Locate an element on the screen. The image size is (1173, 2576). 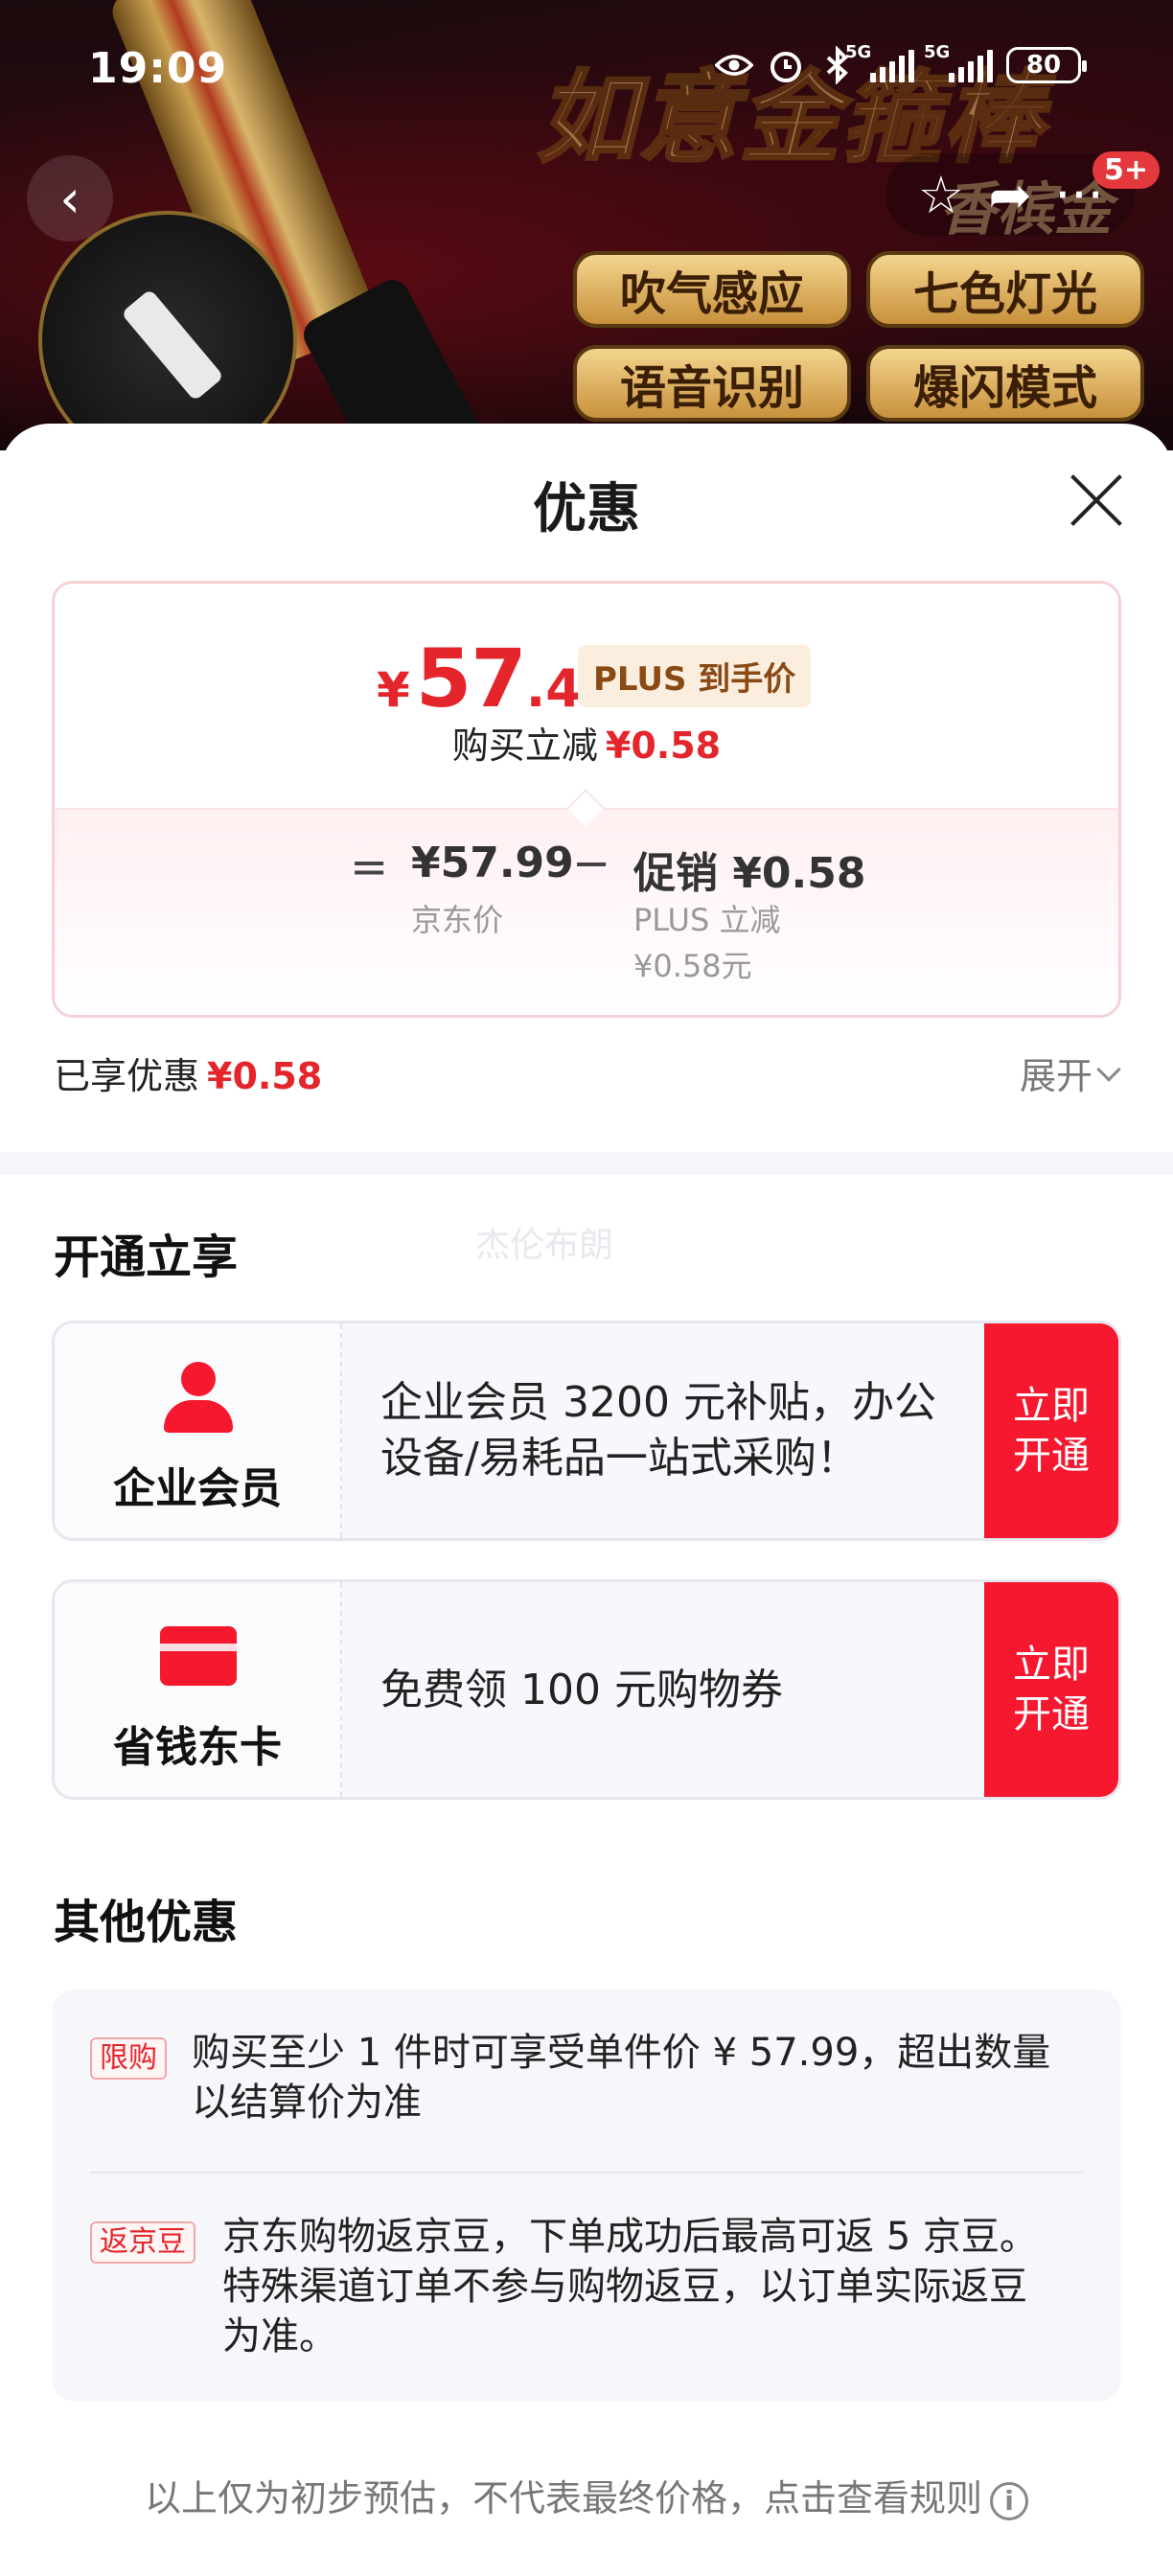
share-icon: ➦ is located at coordinates (1010, 194).